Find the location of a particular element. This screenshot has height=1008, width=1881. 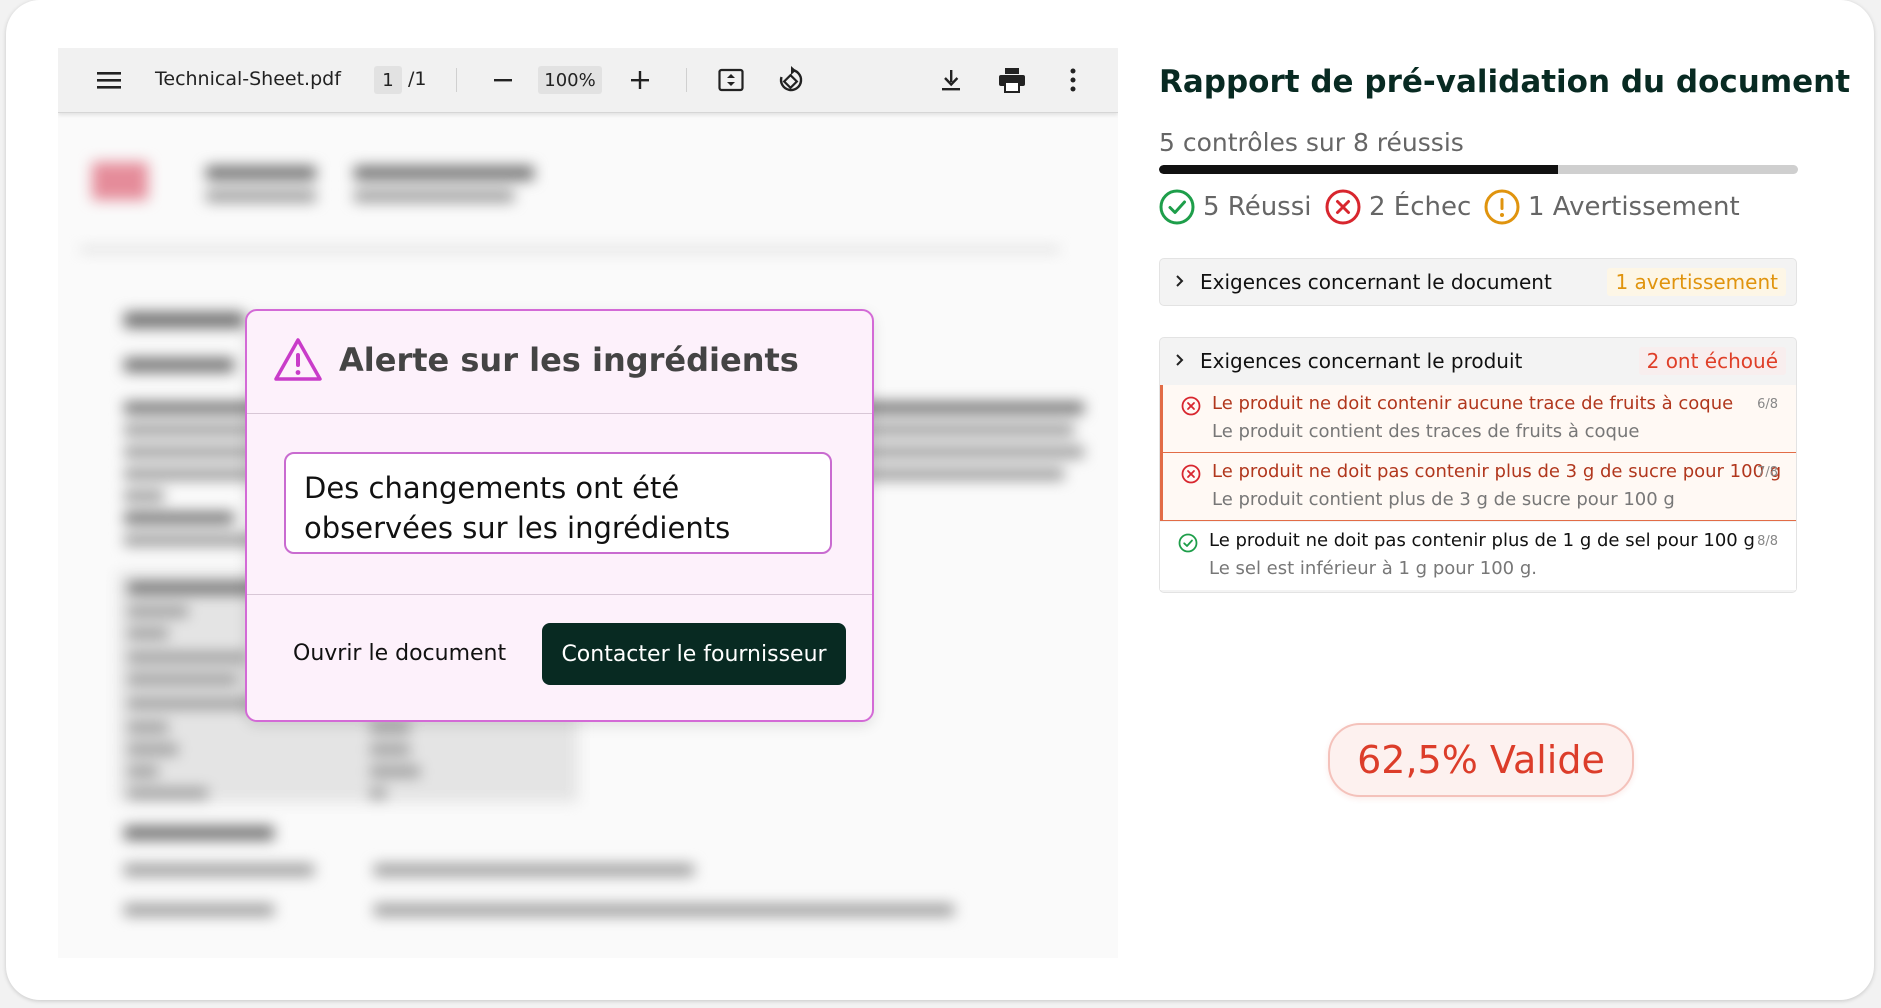

validation-progress-bar is located at coordinates (1478, 169).